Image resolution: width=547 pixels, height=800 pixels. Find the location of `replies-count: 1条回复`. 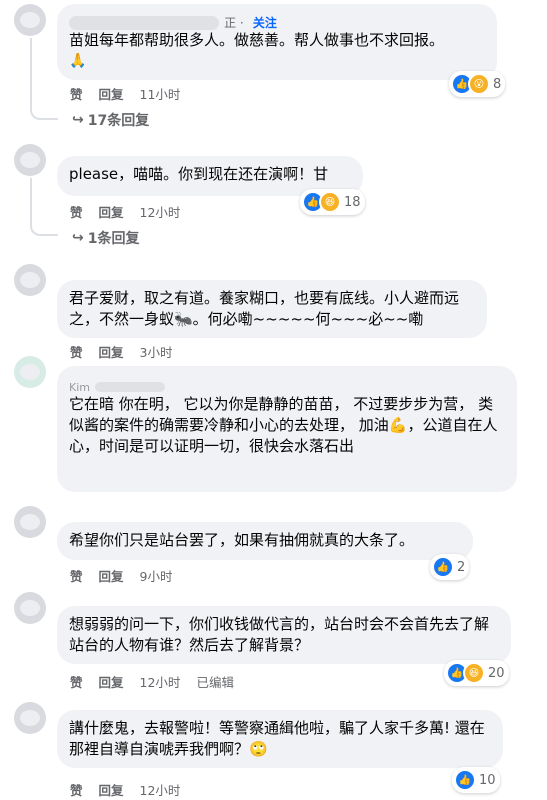

replies-count: 1条回复 is located at coordinates (113, 239).